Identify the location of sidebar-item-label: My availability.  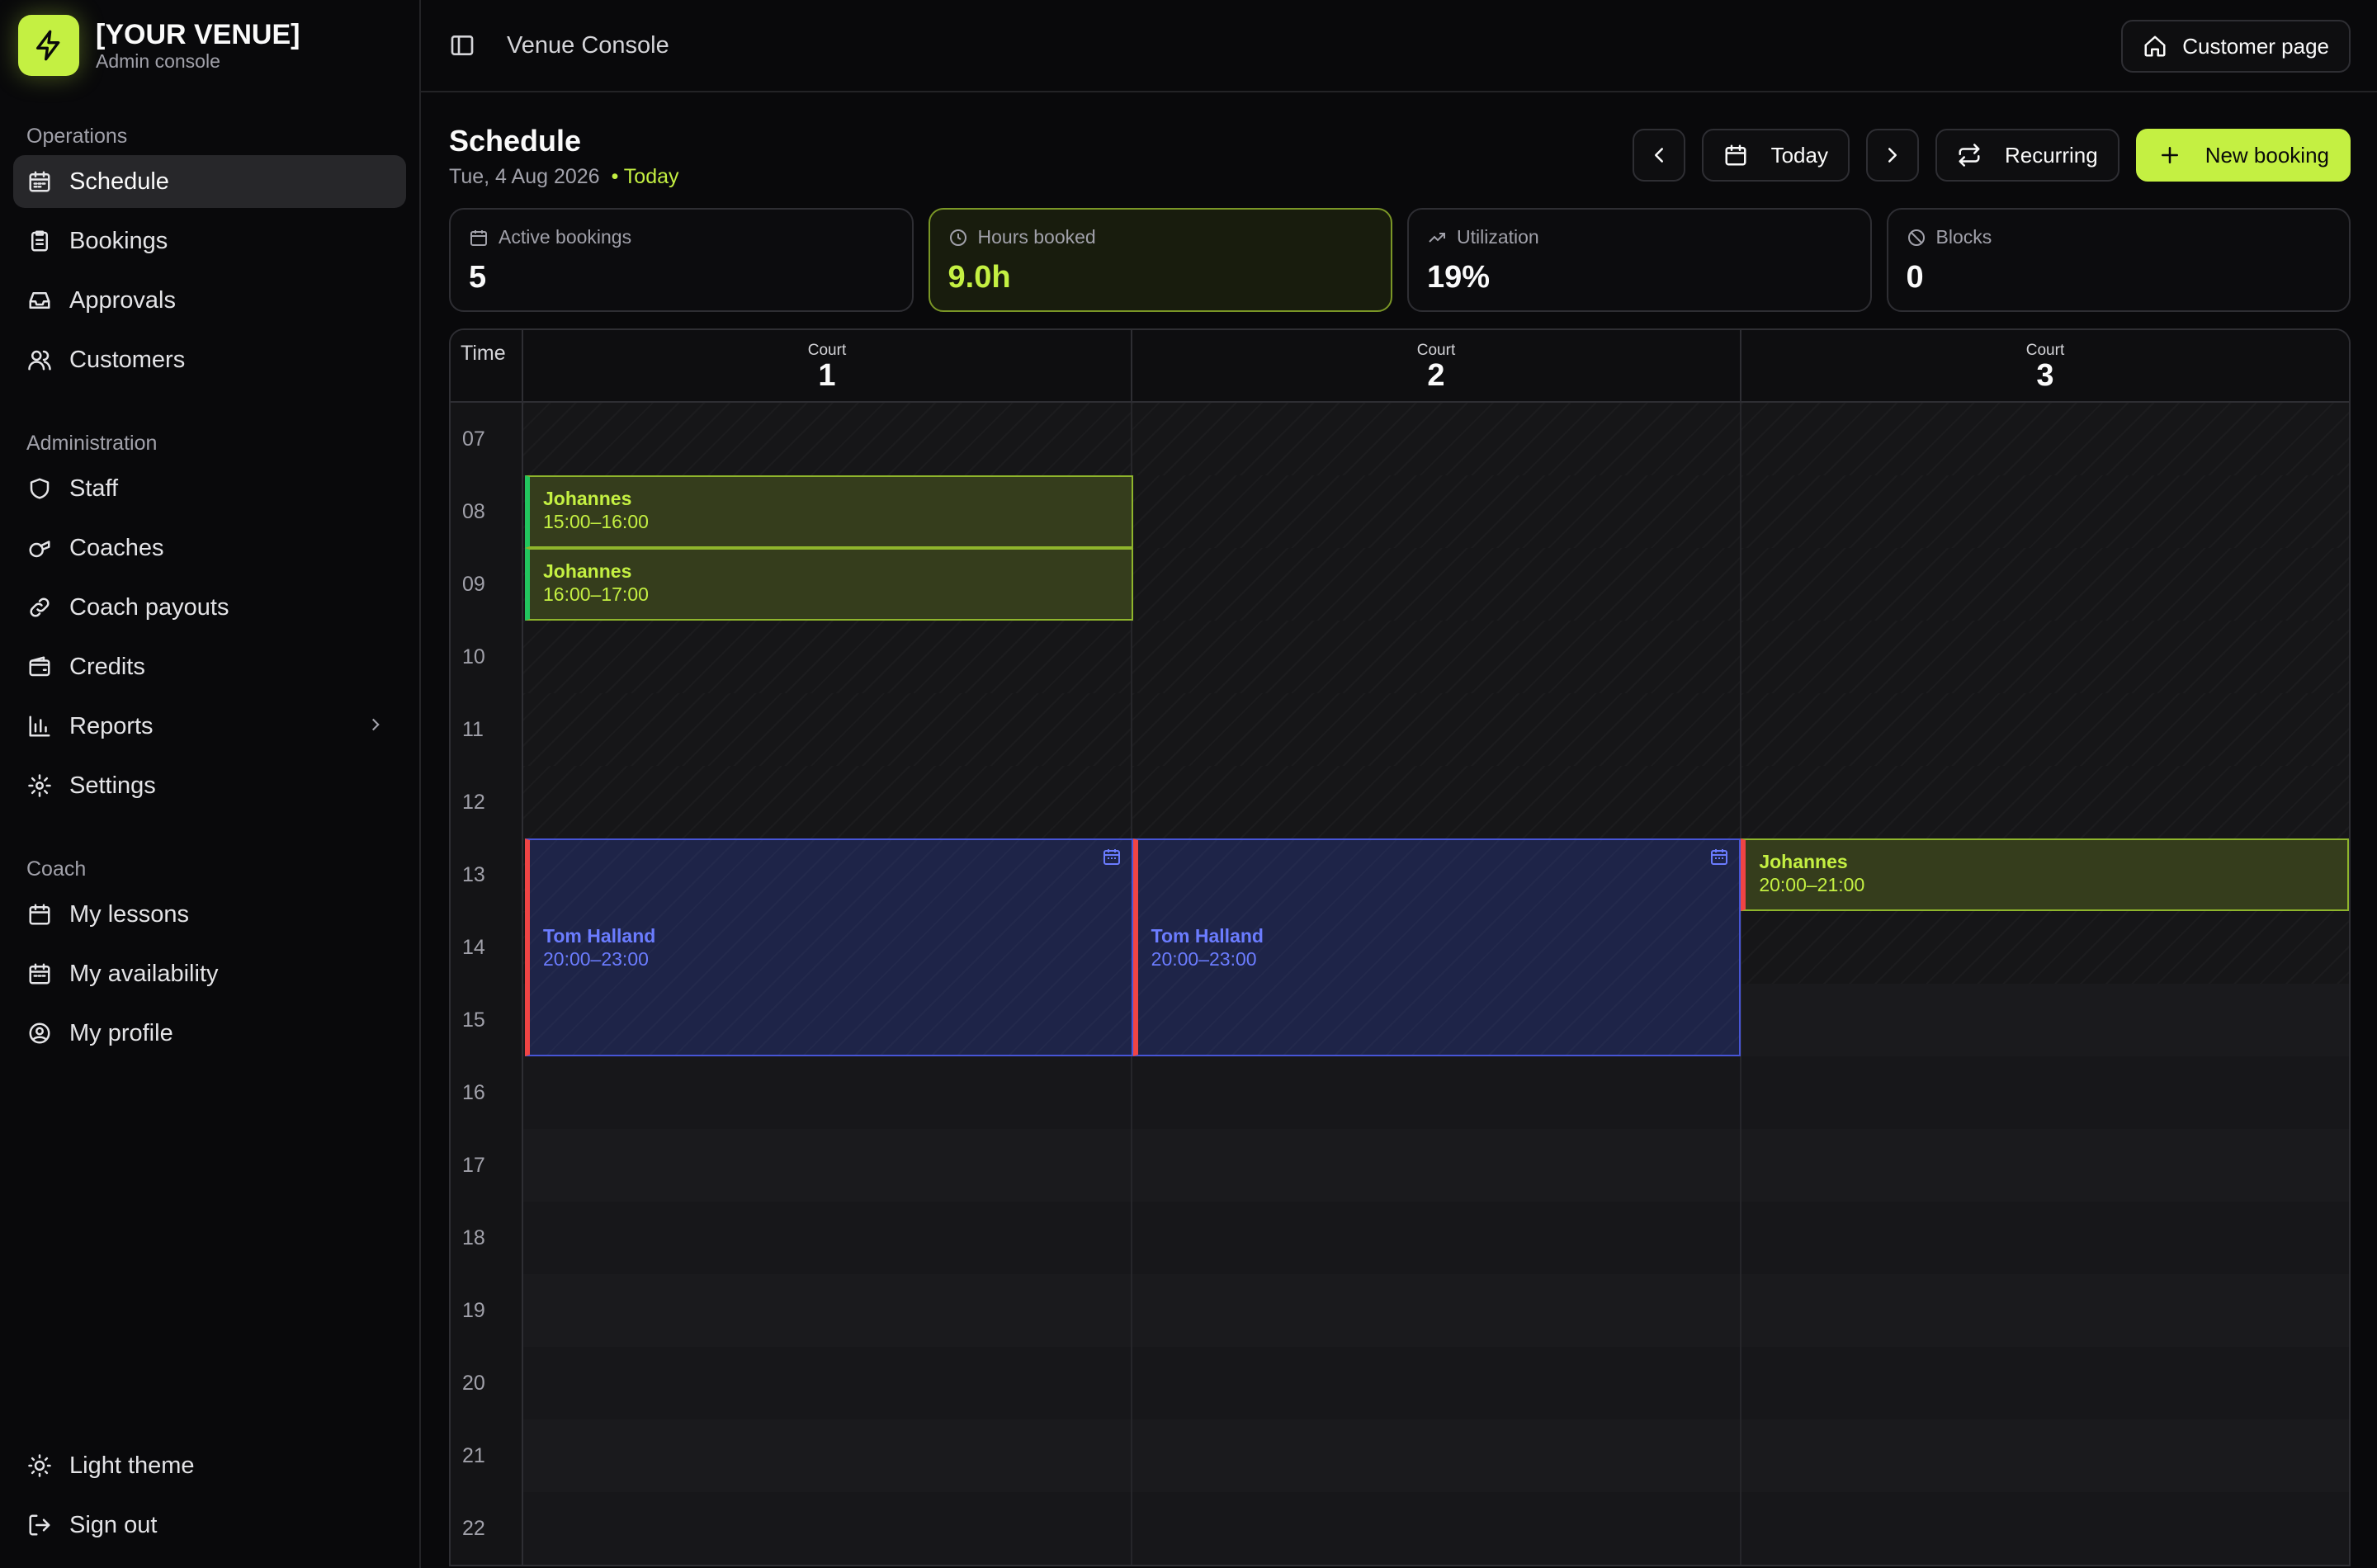
(144, 973).